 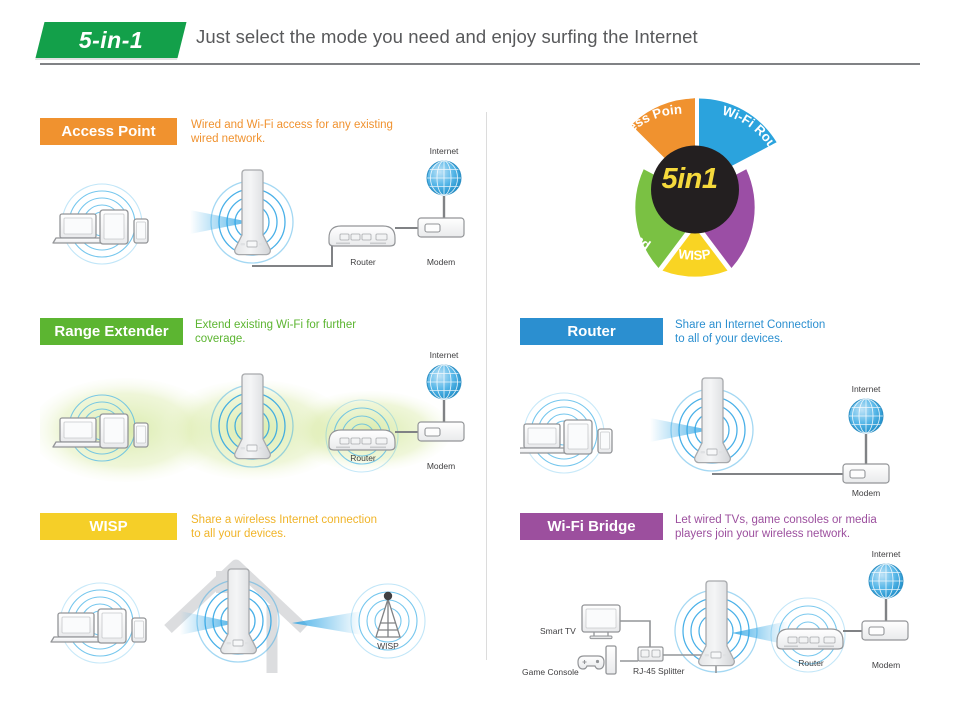 What do you see at coordinates (550, 672) in the screenshot?
I see `label-game-console: Game Console` at bounding box center [550, 672].